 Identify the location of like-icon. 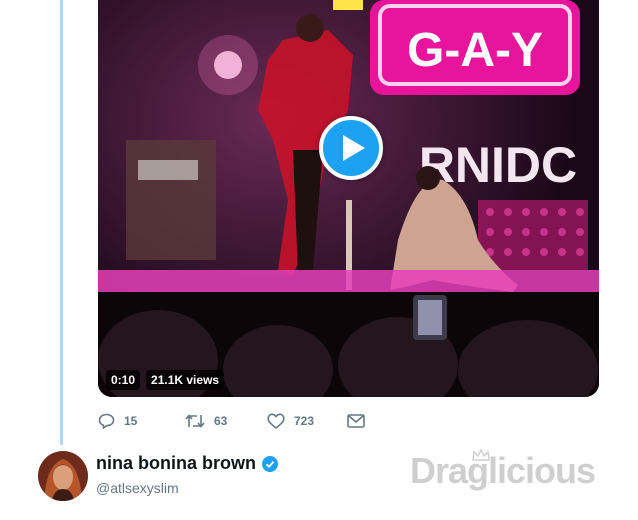
(276, 421).